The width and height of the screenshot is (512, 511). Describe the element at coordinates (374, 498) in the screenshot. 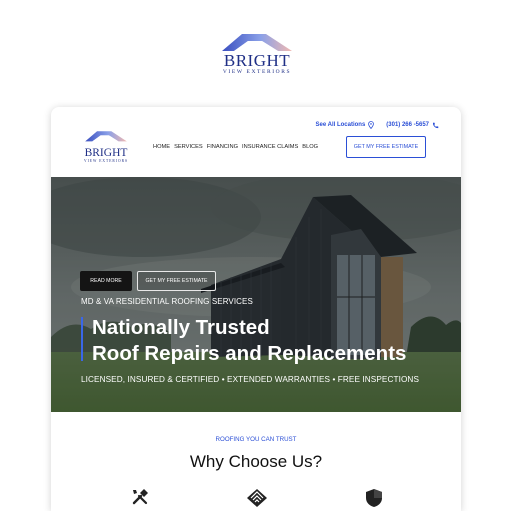

I see `shield-icon` at that location.